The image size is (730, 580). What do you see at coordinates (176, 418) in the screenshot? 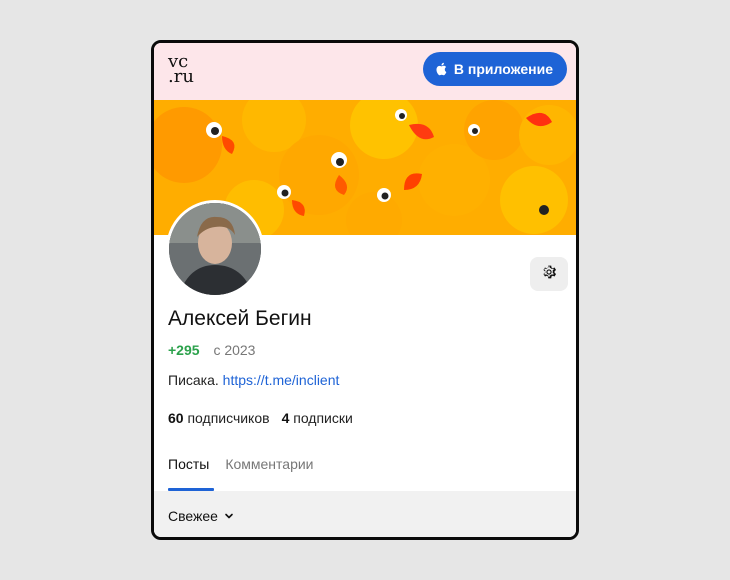
I see `subscribers-count: 60` at bounding box center [176, 418].